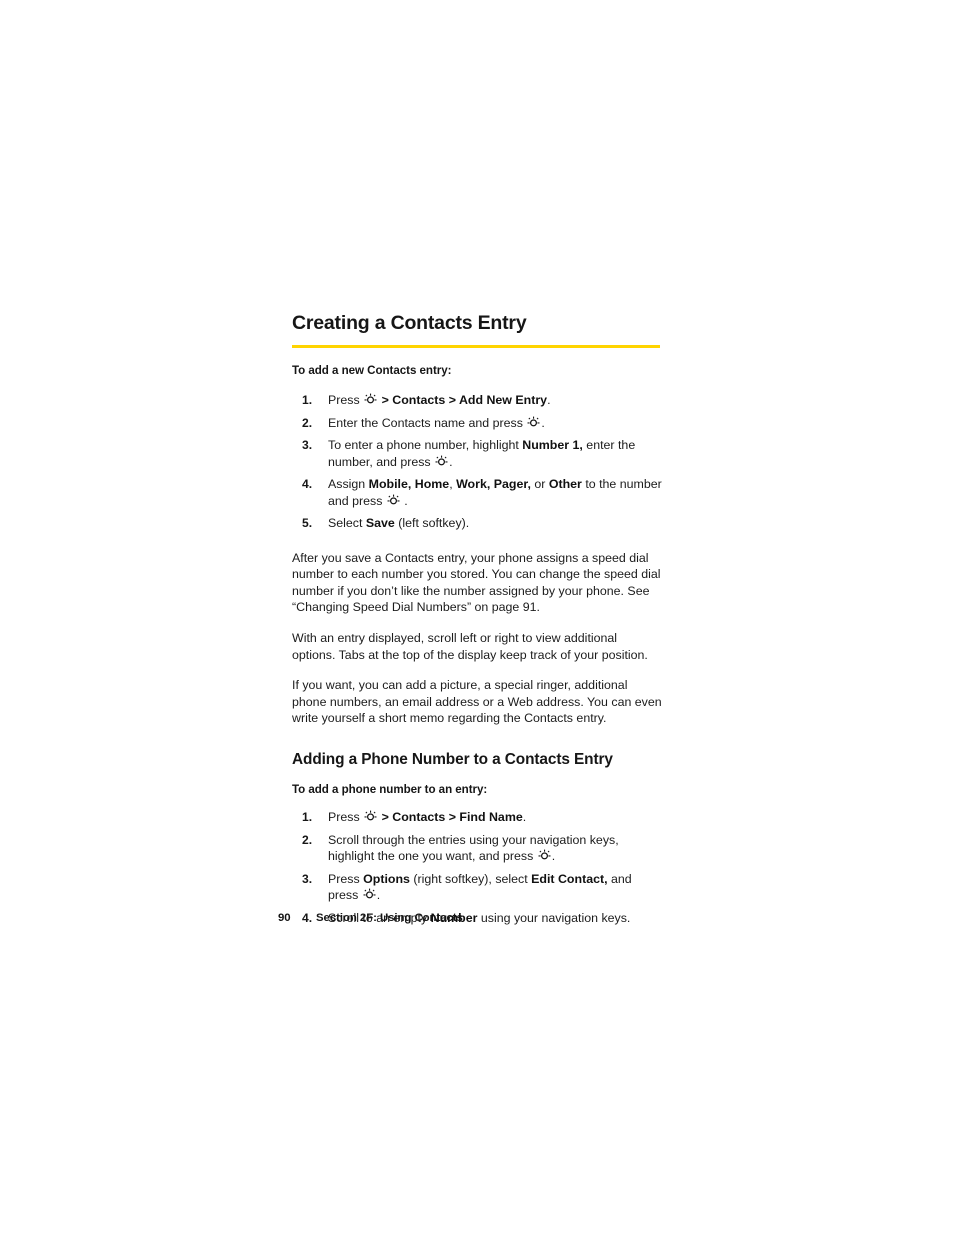  Describe the element at coordinates (409, 484) in the screenshot. I see `emphasis-term: Mobile, Home` at that location.